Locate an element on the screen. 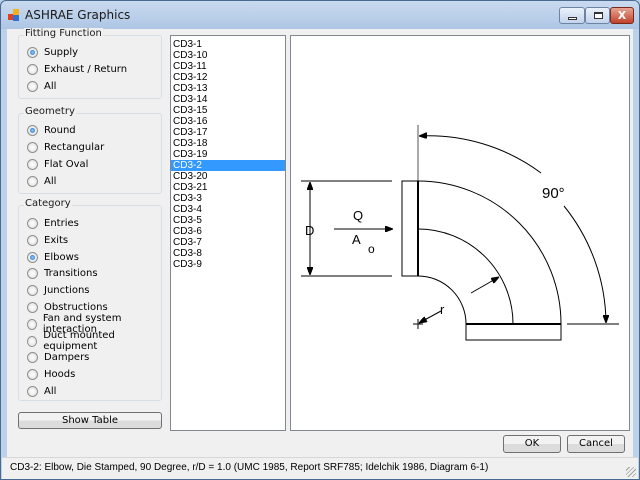 This screenshot has width=640, height=480. group-label: Geometry is located at coordinates (50, 111).